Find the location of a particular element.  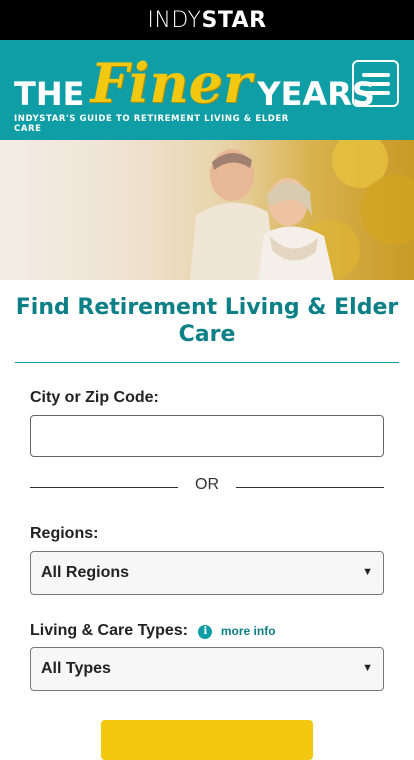

hamburger-menu-icon is located at coordinates (375, 83).